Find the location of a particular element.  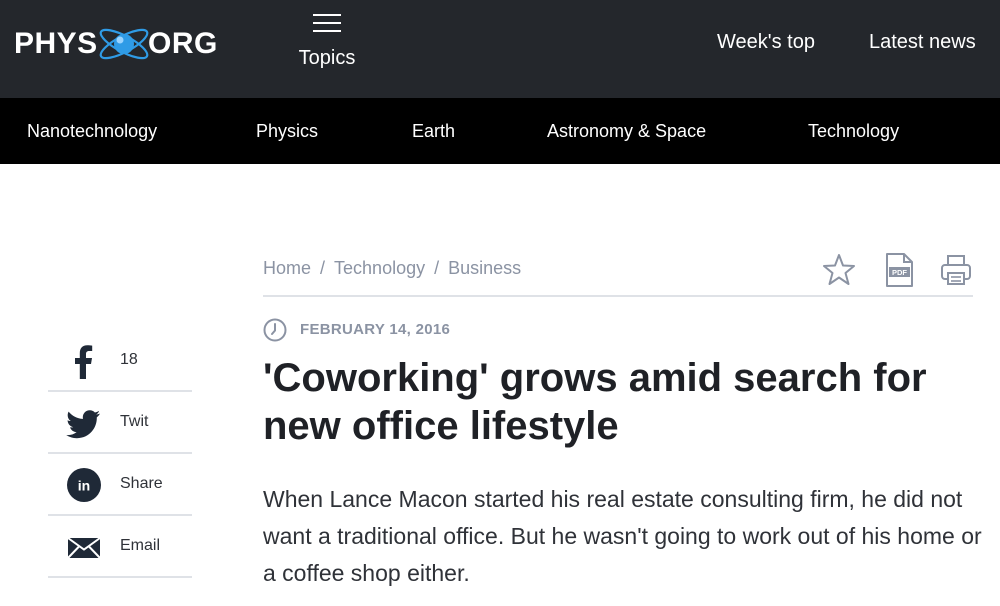

linkedin-share-label: Share is located at coordinates (141, 483).